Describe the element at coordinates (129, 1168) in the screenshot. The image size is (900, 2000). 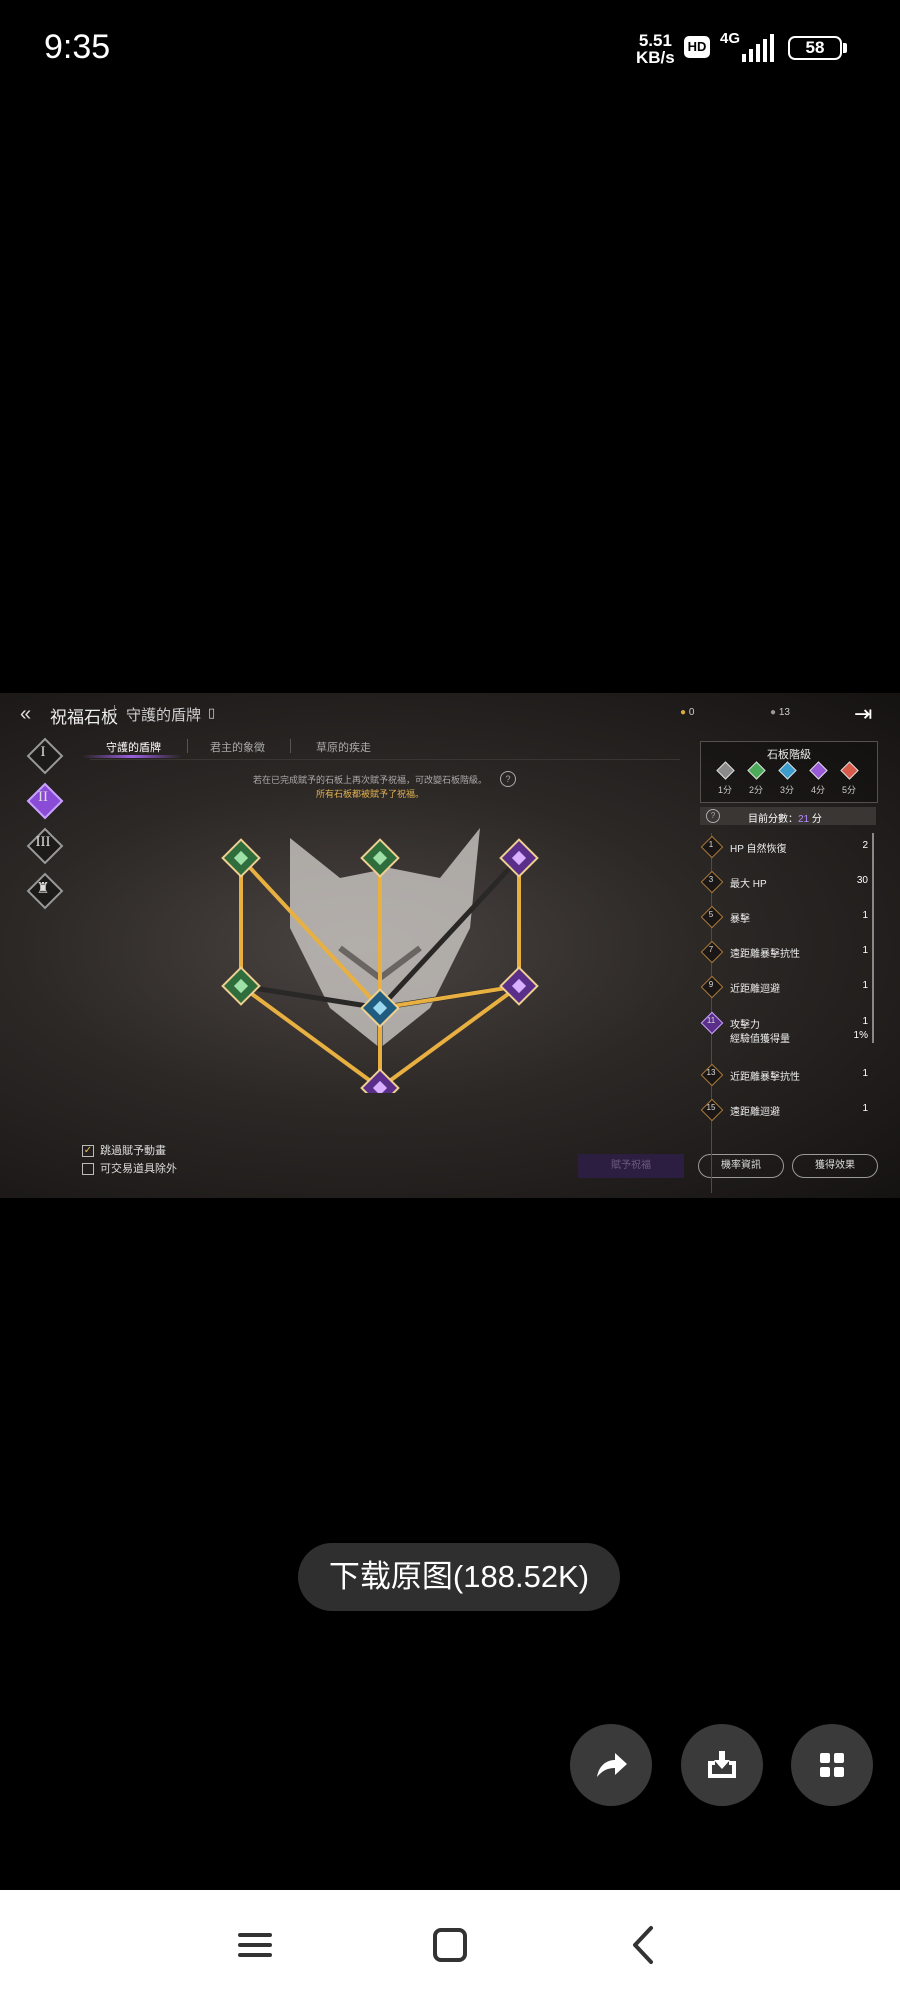
I see `exclude-tradeable-option: 可交易道具除外` at that location.